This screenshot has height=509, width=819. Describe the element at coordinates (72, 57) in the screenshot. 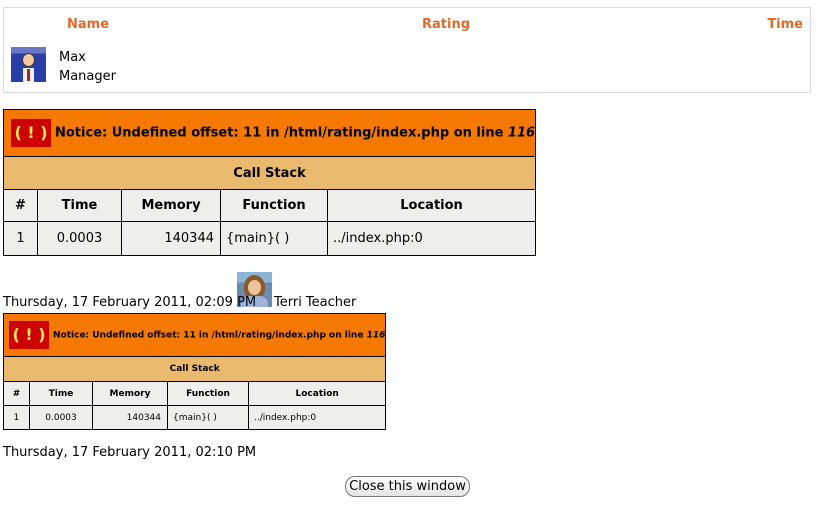

I see `user-name: Max` at that location.